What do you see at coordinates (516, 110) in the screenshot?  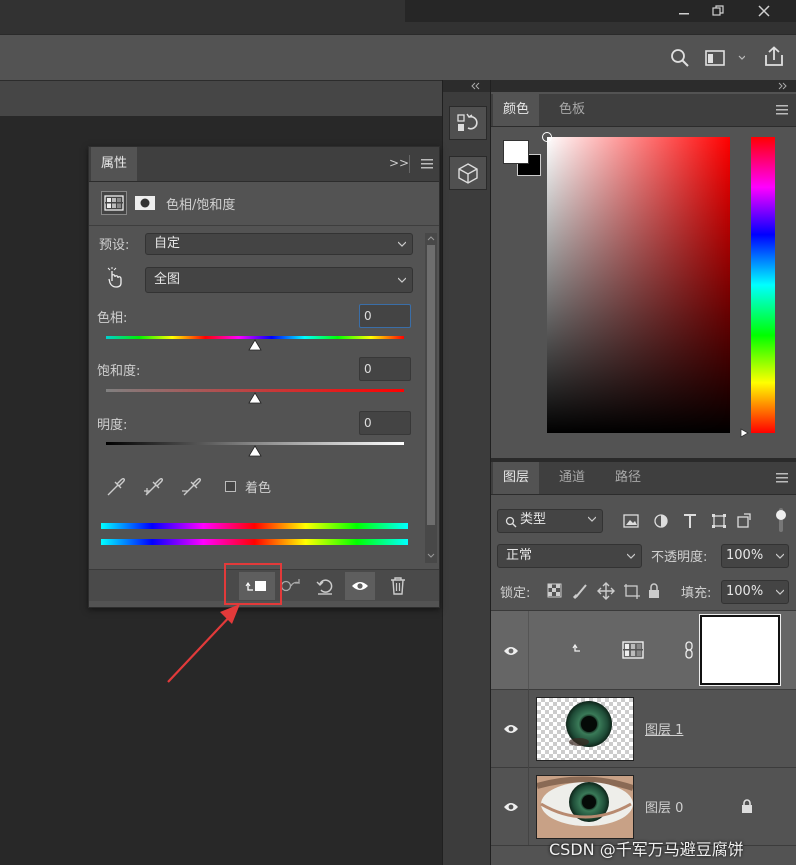 I see `tab-color: 颜色` at bounding box center [516, 110].